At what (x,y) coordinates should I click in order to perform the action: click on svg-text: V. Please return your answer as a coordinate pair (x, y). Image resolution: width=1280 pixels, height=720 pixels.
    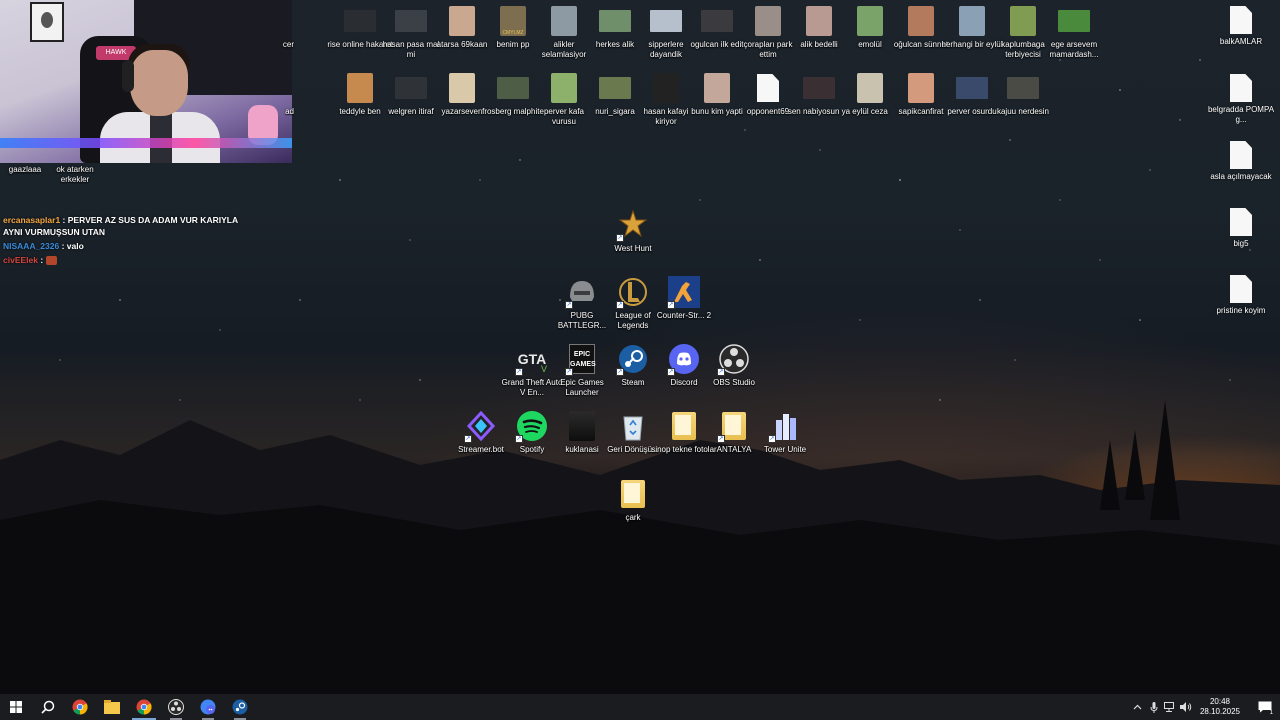
    Looking at the image, I should click on (544, 369).